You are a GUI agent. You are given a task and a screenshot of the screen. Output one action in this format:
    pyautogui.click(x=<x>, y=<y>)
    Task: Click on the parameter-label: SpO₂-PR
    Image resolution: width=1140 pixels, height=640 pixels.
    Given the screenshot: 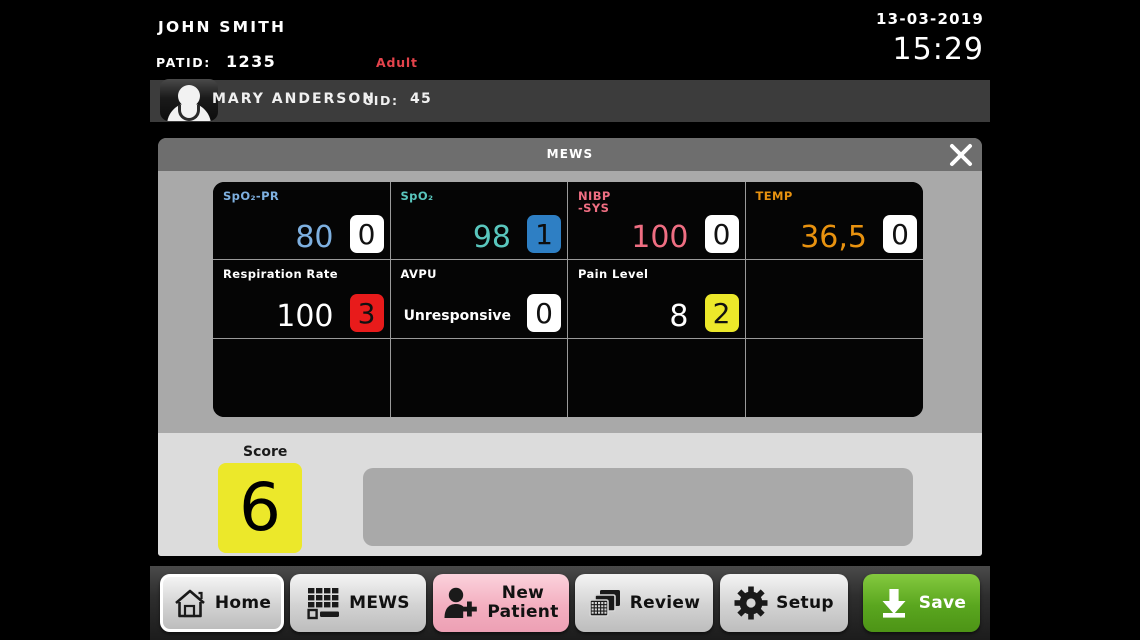 What is the action you would take?
    pyautogui.click(x=251, y=196)
    